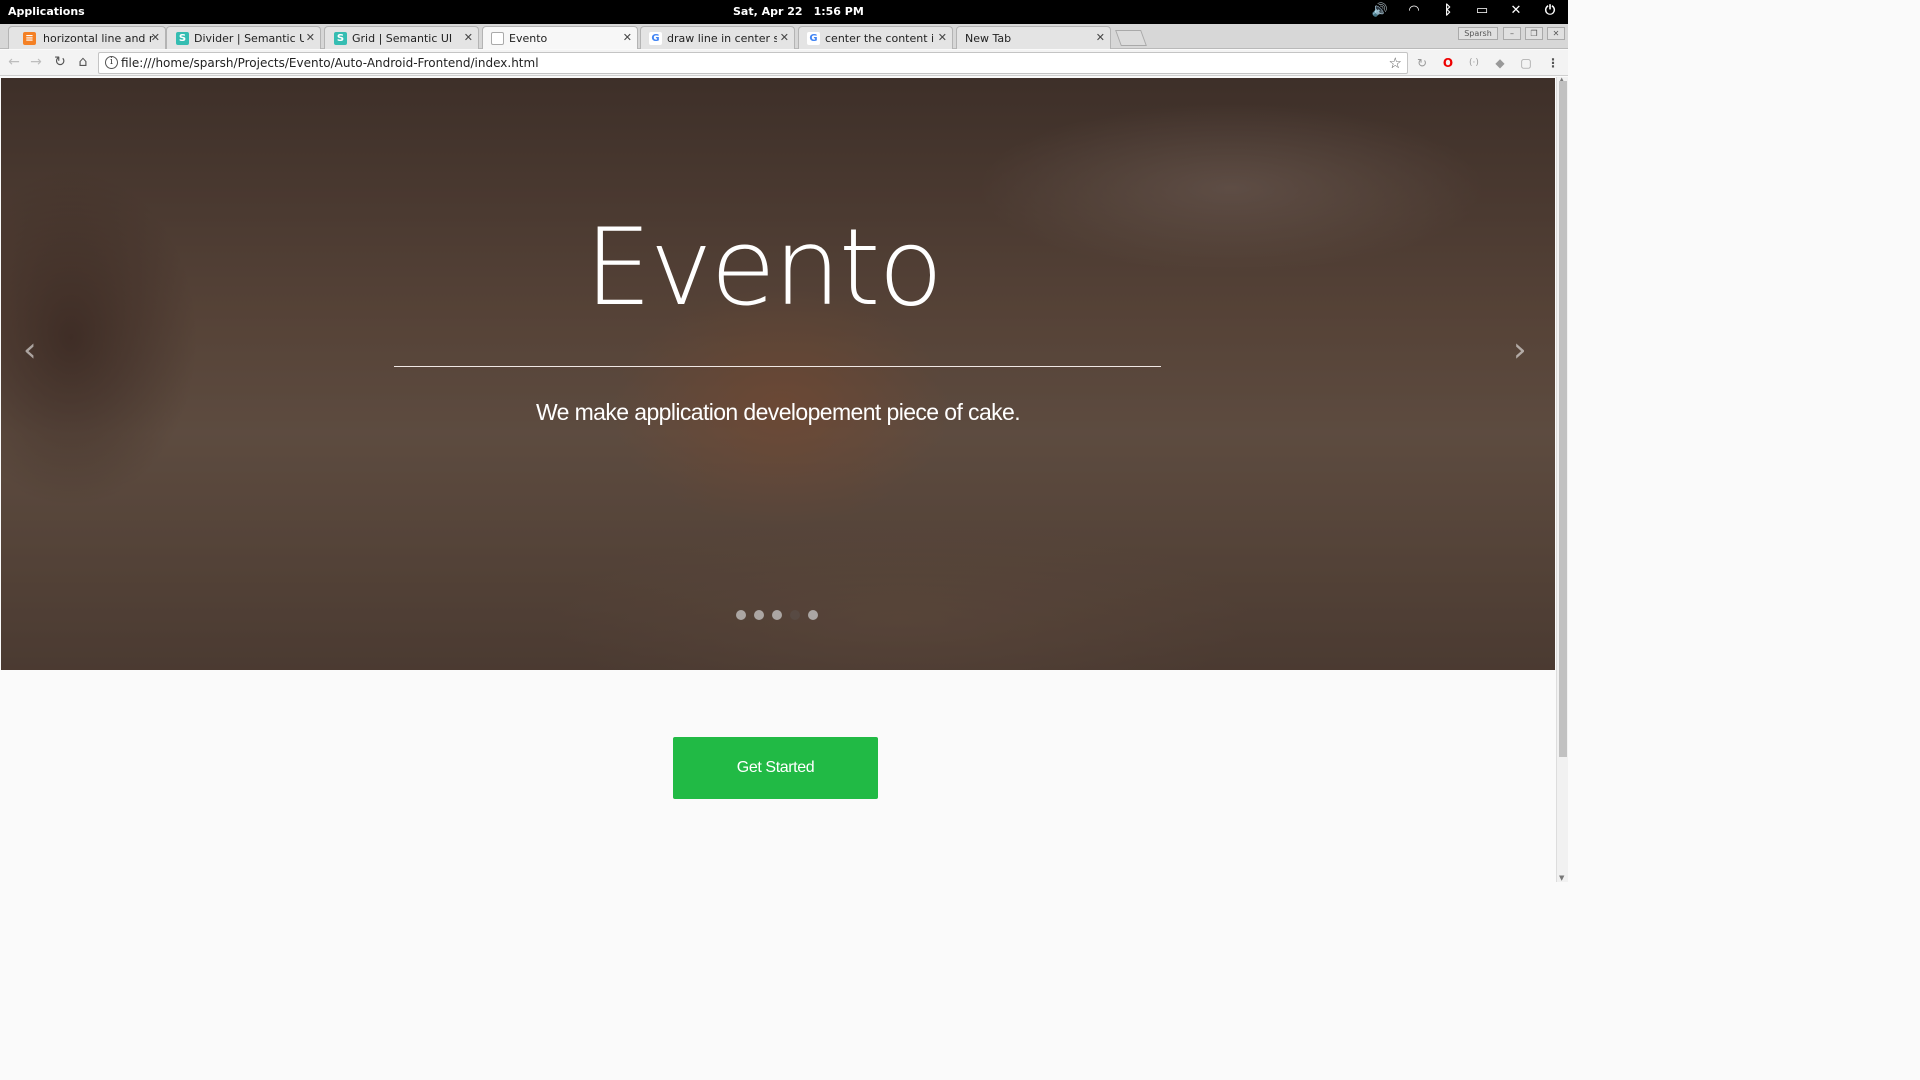  What do you see at coordinates (1556, 33) in the screenshot?
I see `close-window-button: ✕` at bounding box center [1556, 33].